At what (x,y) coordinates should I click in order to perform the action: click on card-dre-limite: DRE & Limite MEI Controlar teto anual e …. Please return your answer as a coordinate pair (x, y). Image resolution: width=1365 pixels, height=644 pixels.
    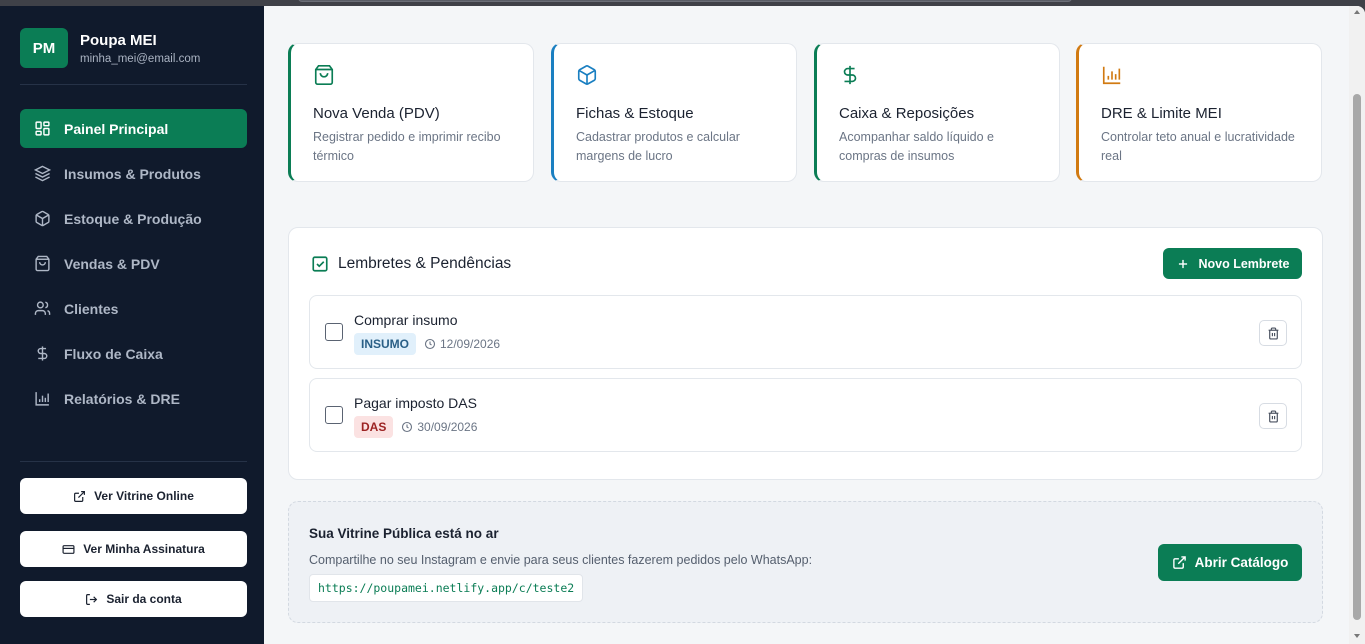
    Looking at the image, I should click on (1199, 112).